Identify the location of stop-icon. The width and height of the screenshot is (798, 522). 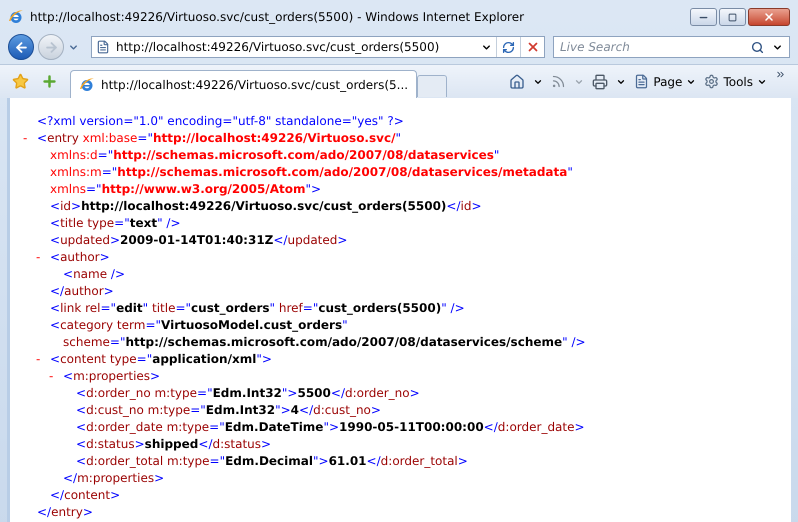
(533, 47).